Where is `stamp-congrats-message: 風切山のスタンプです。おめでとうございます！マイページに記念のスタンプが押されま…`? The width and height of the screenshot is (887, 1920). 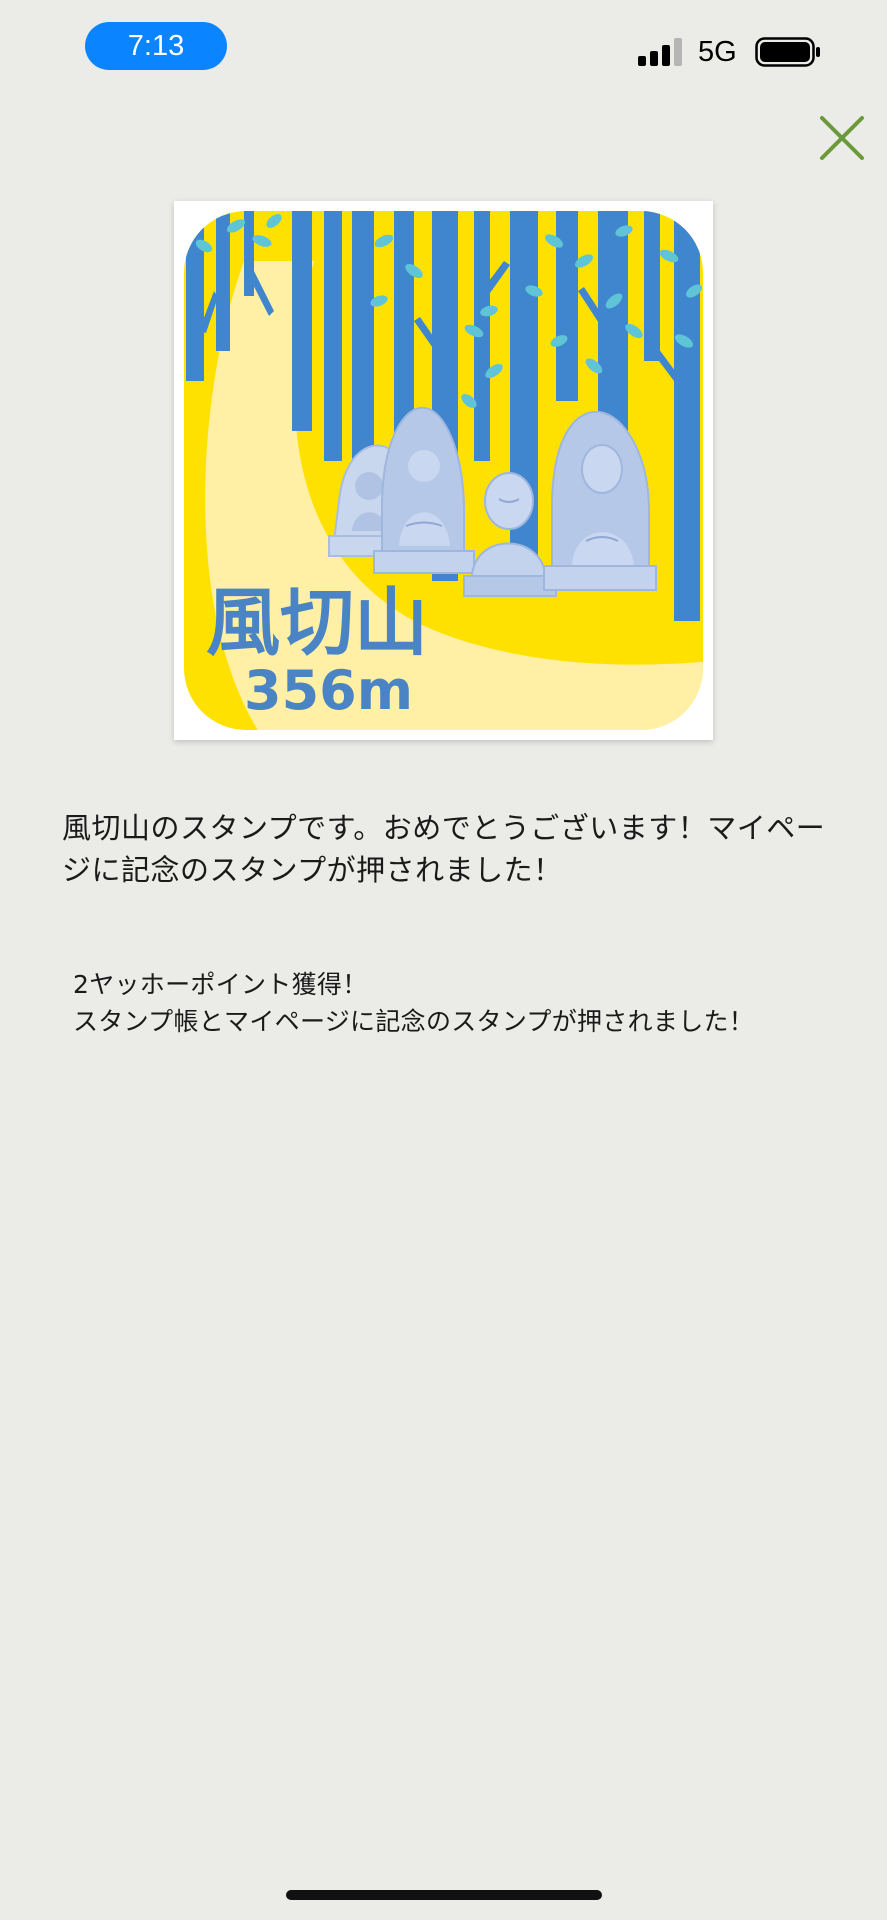
stamp-congrats-message: 風切山のスタンプです。おめでとうございます！マイページに記念のスタンプが押されま… is located at coordinates (444, 849).